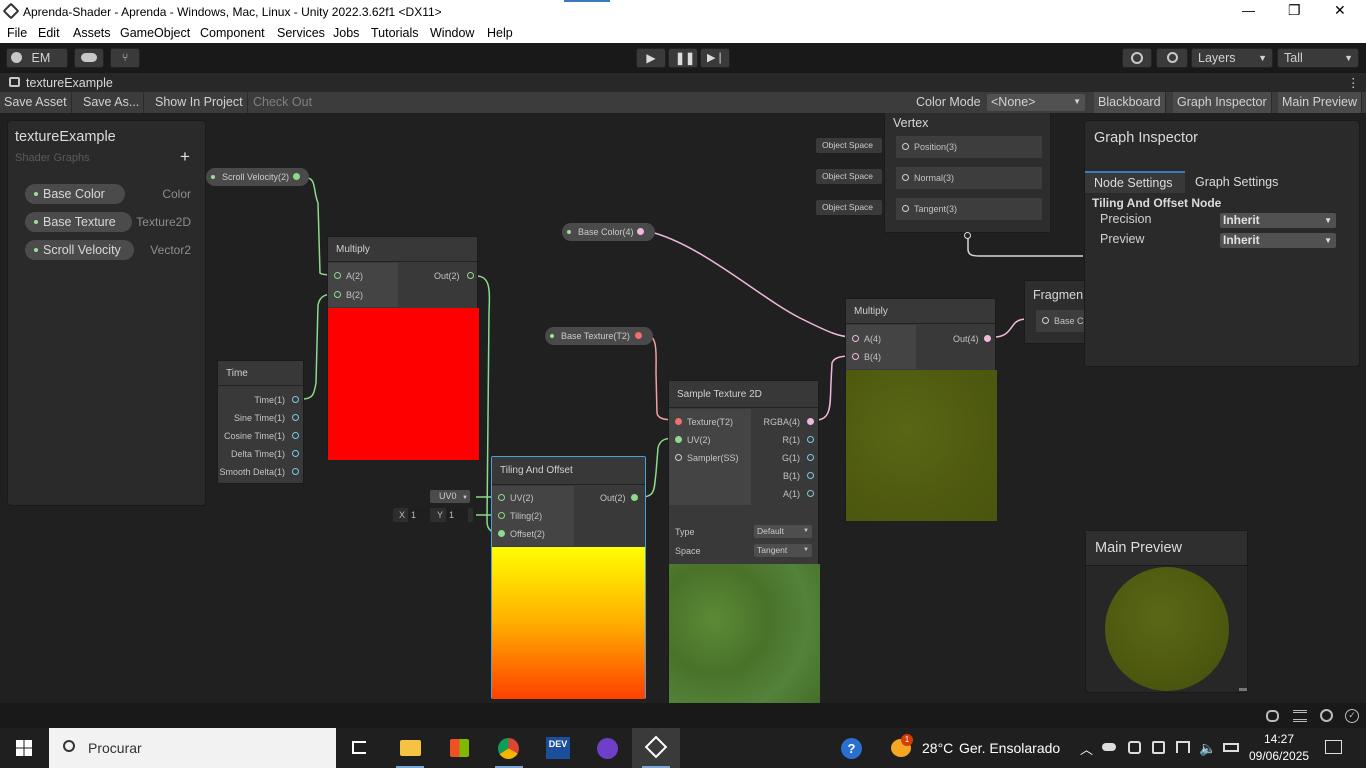 Image resolution: width=1366 pixels, height=768 pixels. Describe the element at coordinates (651, 58) in the screenshot. I see `play-button: ▶` at that location.